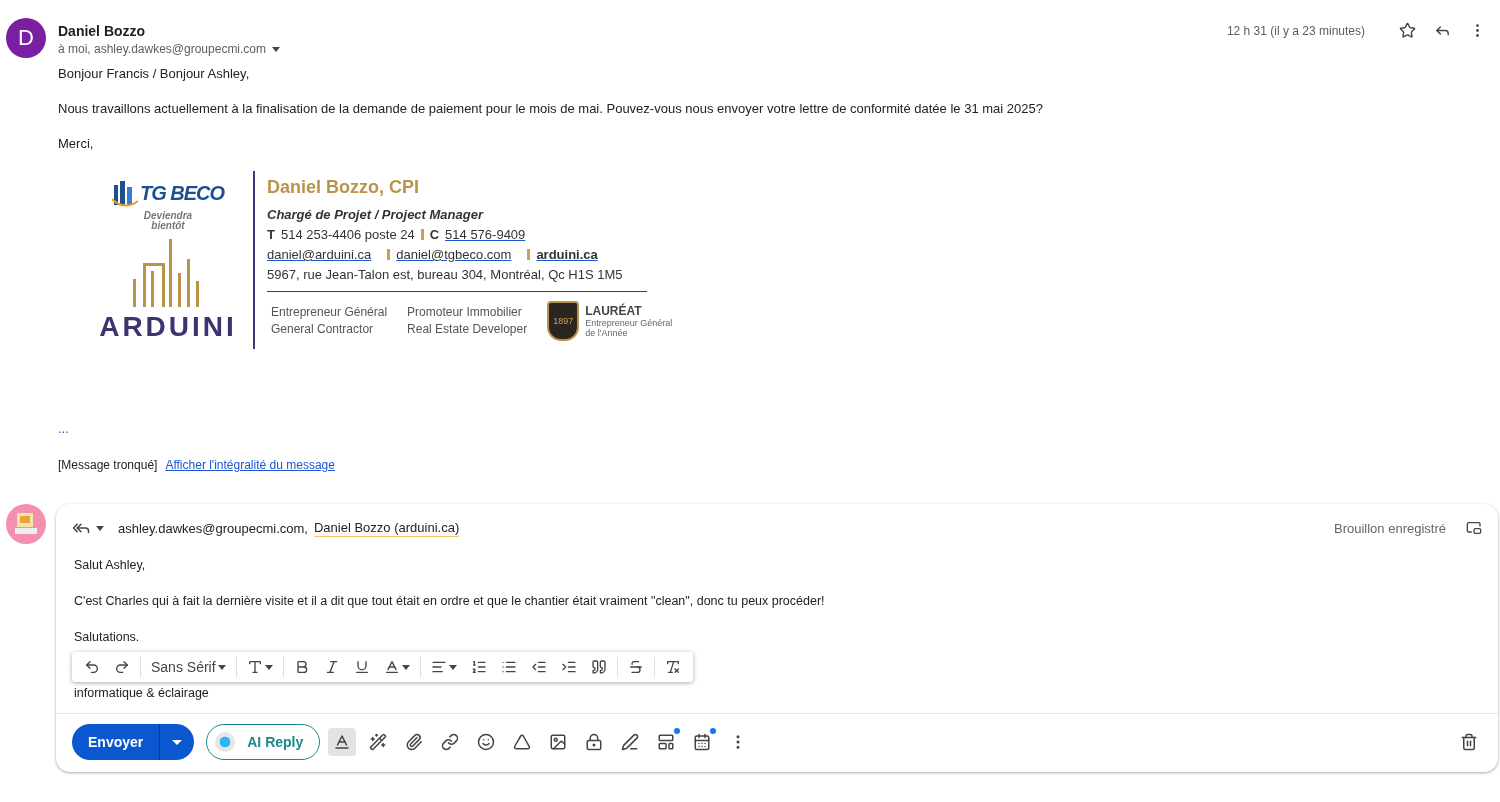 The height and width of the screenshot is (802, 1500). What do you see at coordinates (538, 667) in the screenshot?
I see `indent-less-icon` at bounding box center [538, 667].